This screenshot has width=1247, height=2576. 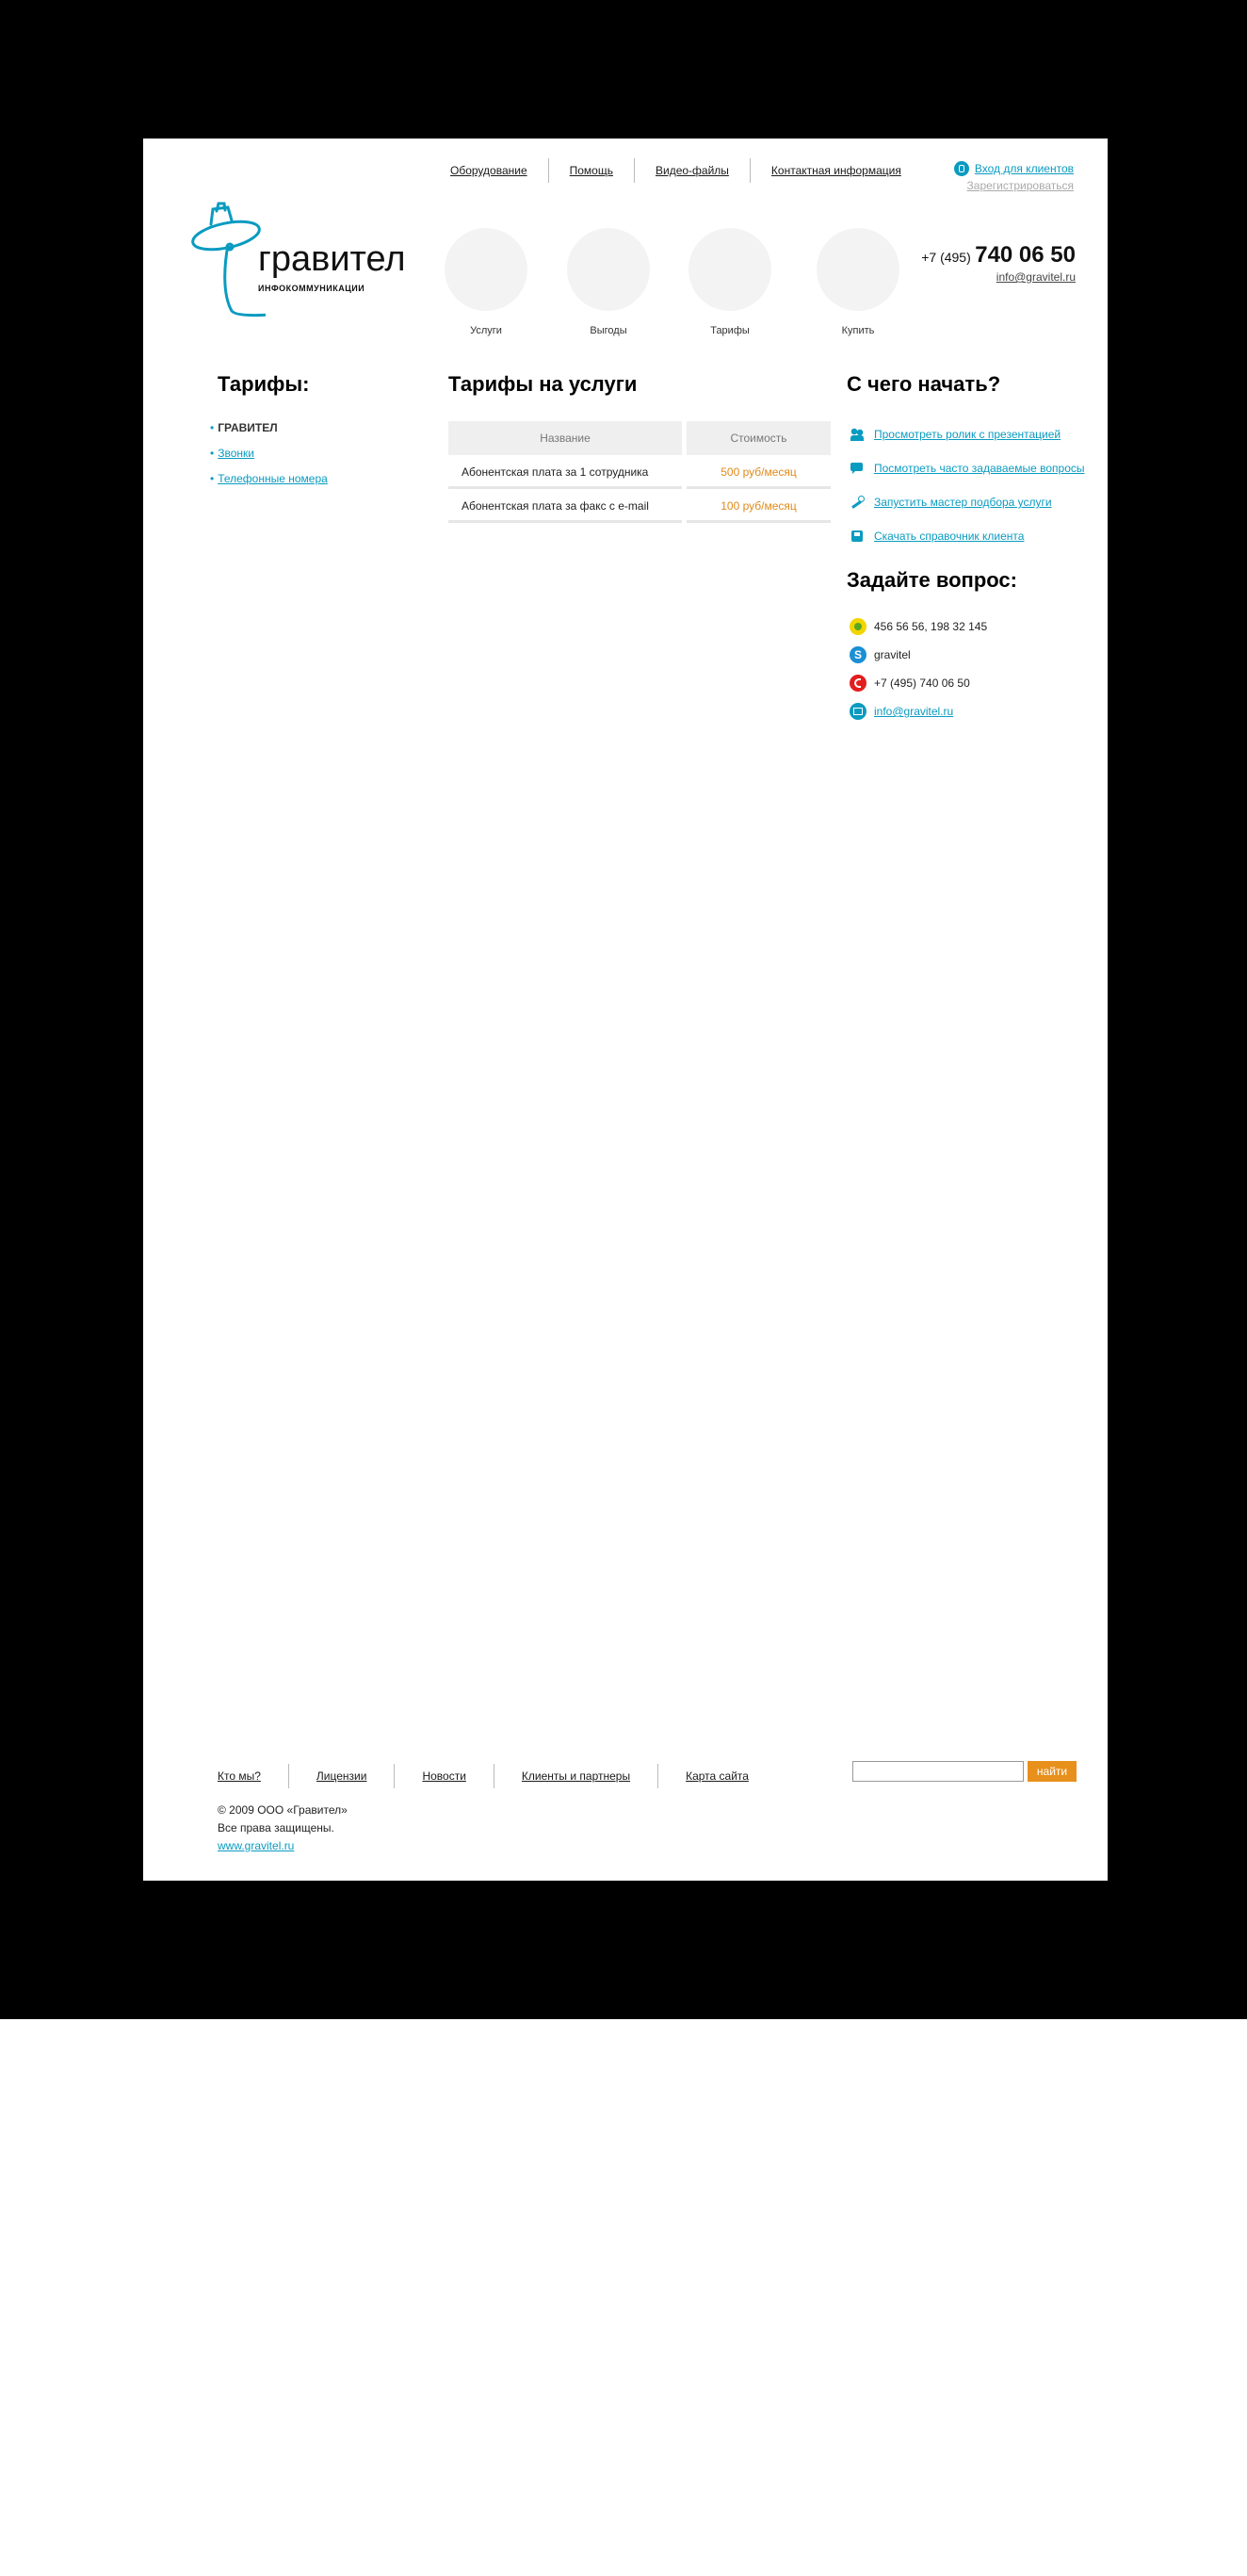 What do you see at coordinates (576, 1776) in the screenshot?
I see `footer-link-clients: Клиенты и партнеры` at bounding box center [576, 1776].